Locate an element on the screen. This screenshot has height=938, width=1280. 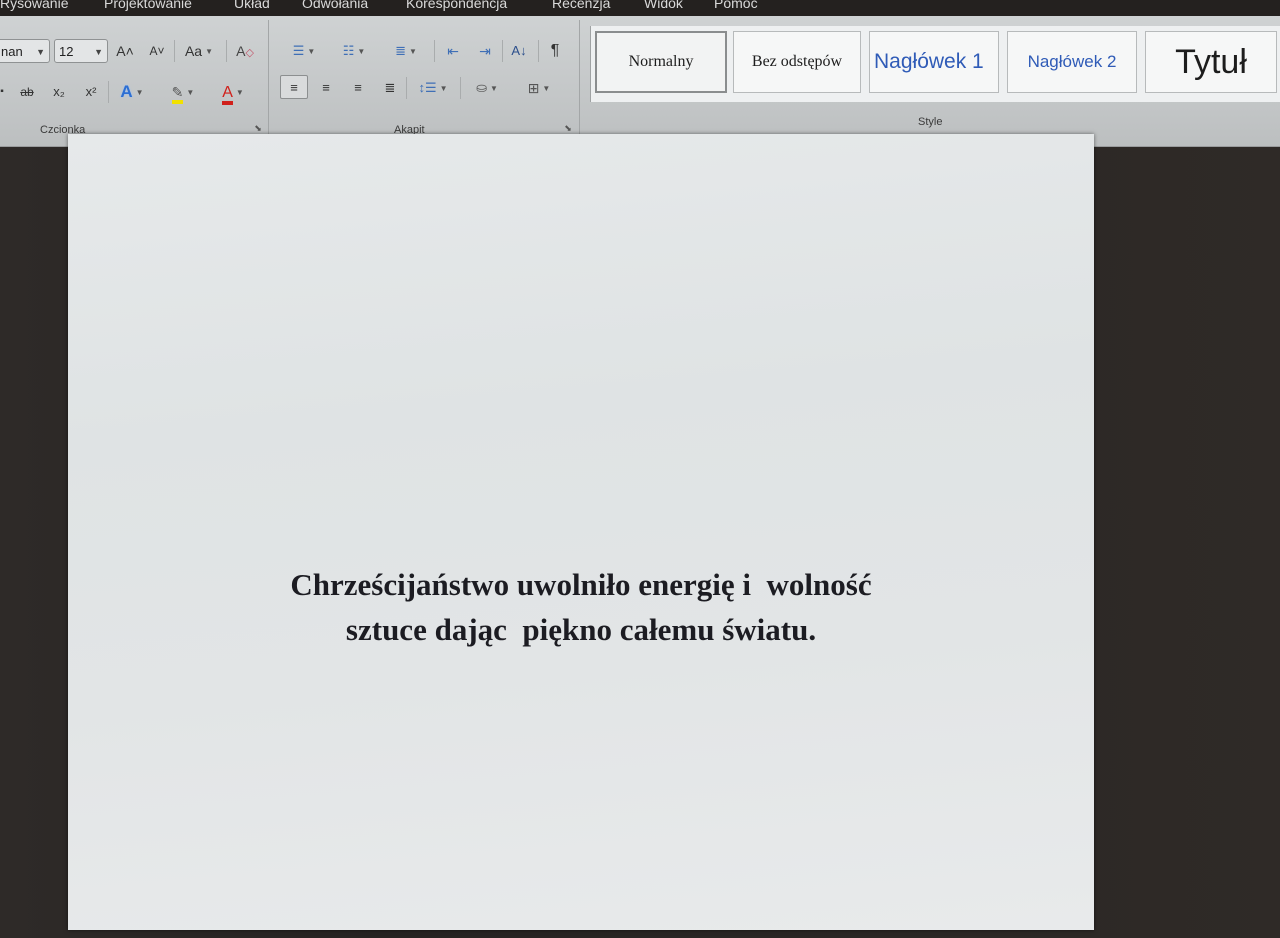
increase-indent-icon: ⇥ is located at coordinates (485, 51).